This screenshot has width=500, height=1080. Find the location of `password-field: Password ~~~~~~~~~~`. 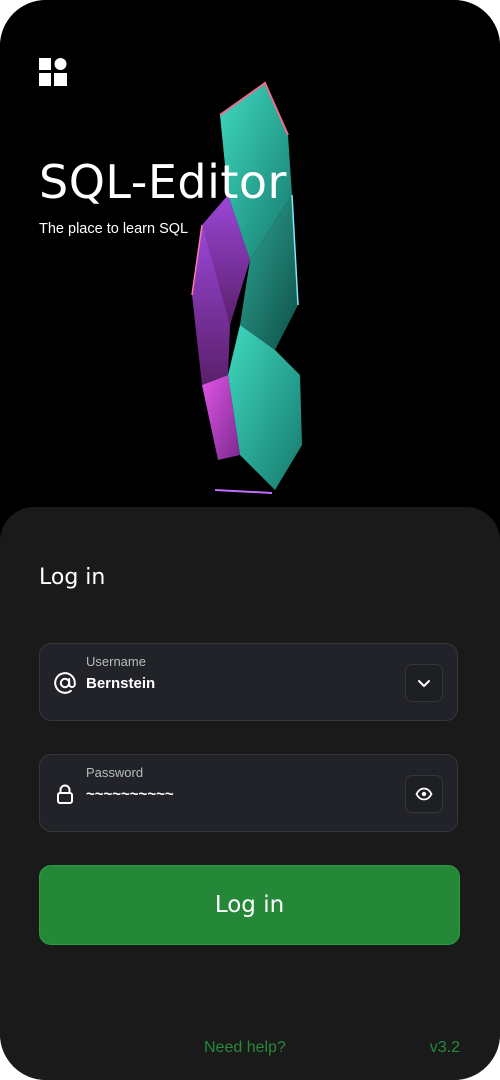

password-field: Password ~~~~~~~~~~ is located at coordinates (248, 793).